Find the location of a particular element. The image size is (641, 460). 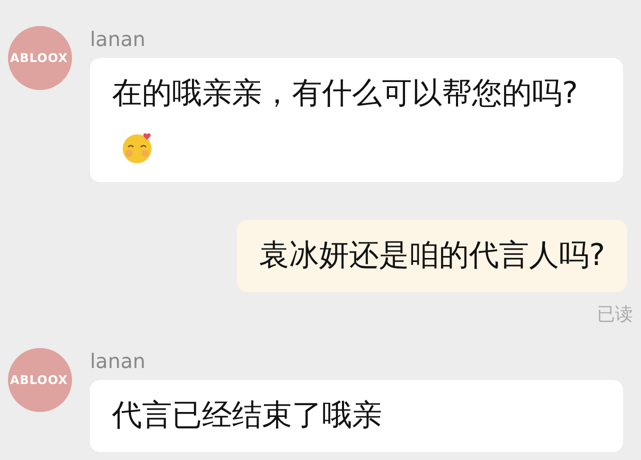

message-bubble: 代言已经结束了哦亲 is located at coordinates (356, 416).